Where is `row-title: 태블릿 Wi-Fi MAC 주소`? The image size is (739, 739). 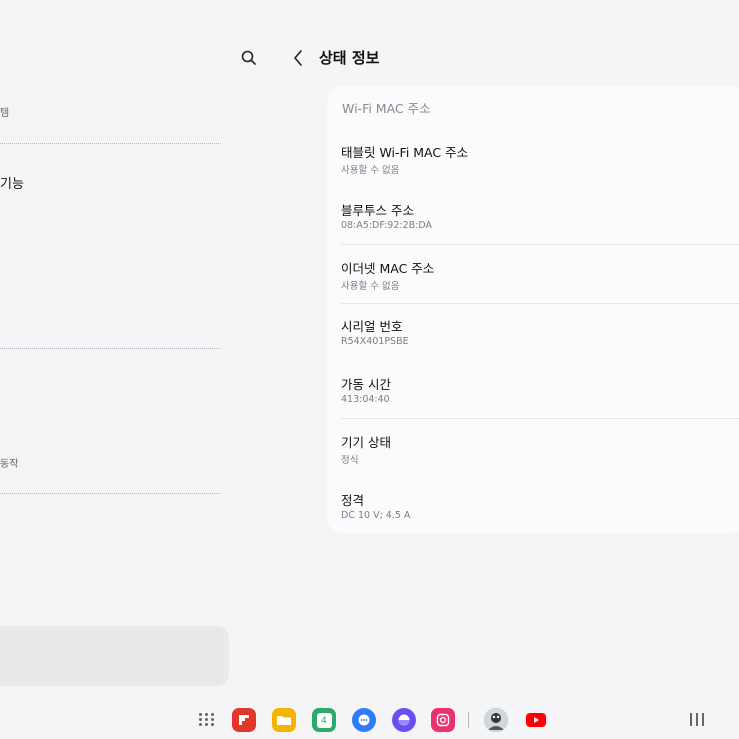
row-title: 태블릿 Wi-Fi MAC 주소 is located at coordinates (405, 152).